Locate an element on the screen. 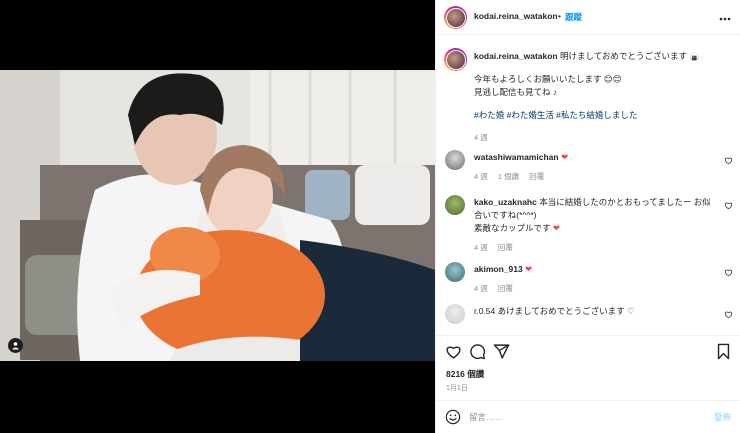 The width and height of the screenshot is (740, 433). comment-text-2: 素敵なカップルです is located at coordinates (512, 228).